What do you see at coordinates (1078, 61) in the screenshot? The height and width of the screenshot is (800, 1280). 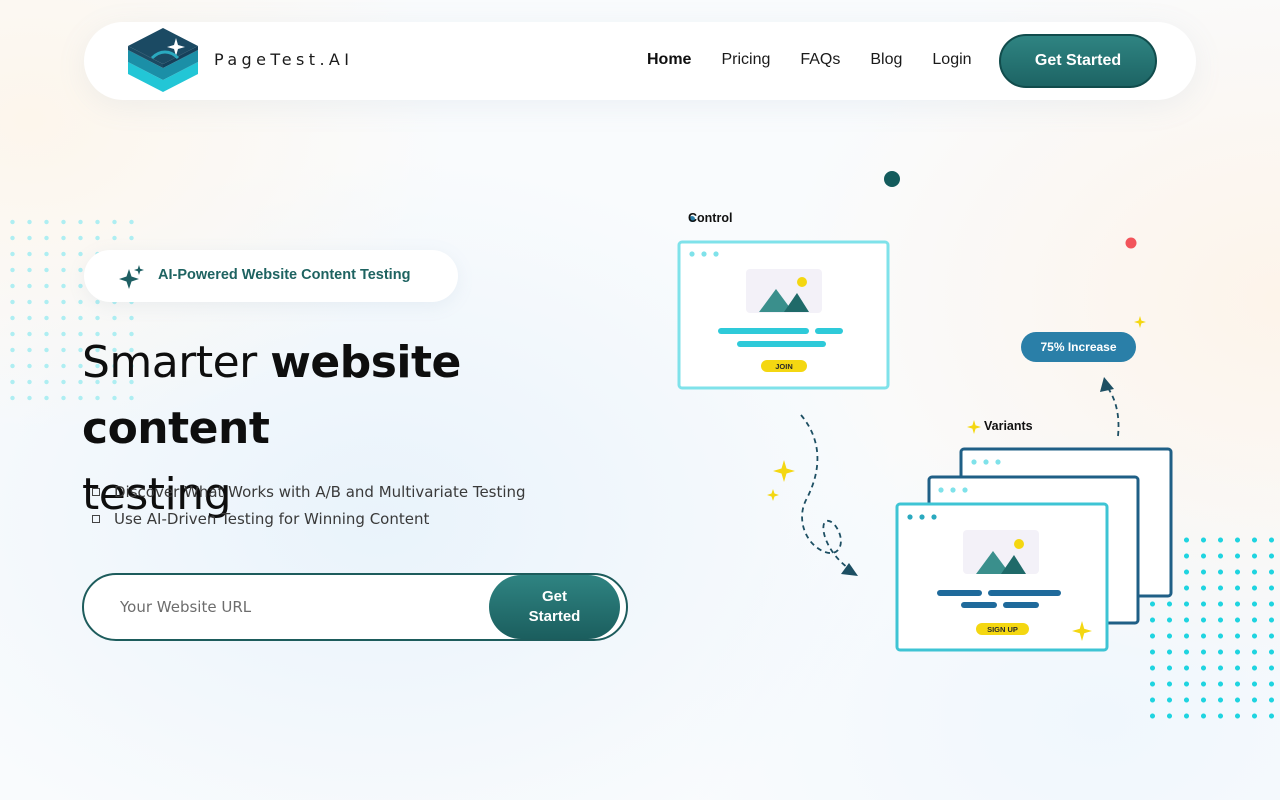 I see `get-started-header-button: Get Started` at bounding box center [1078, 61].